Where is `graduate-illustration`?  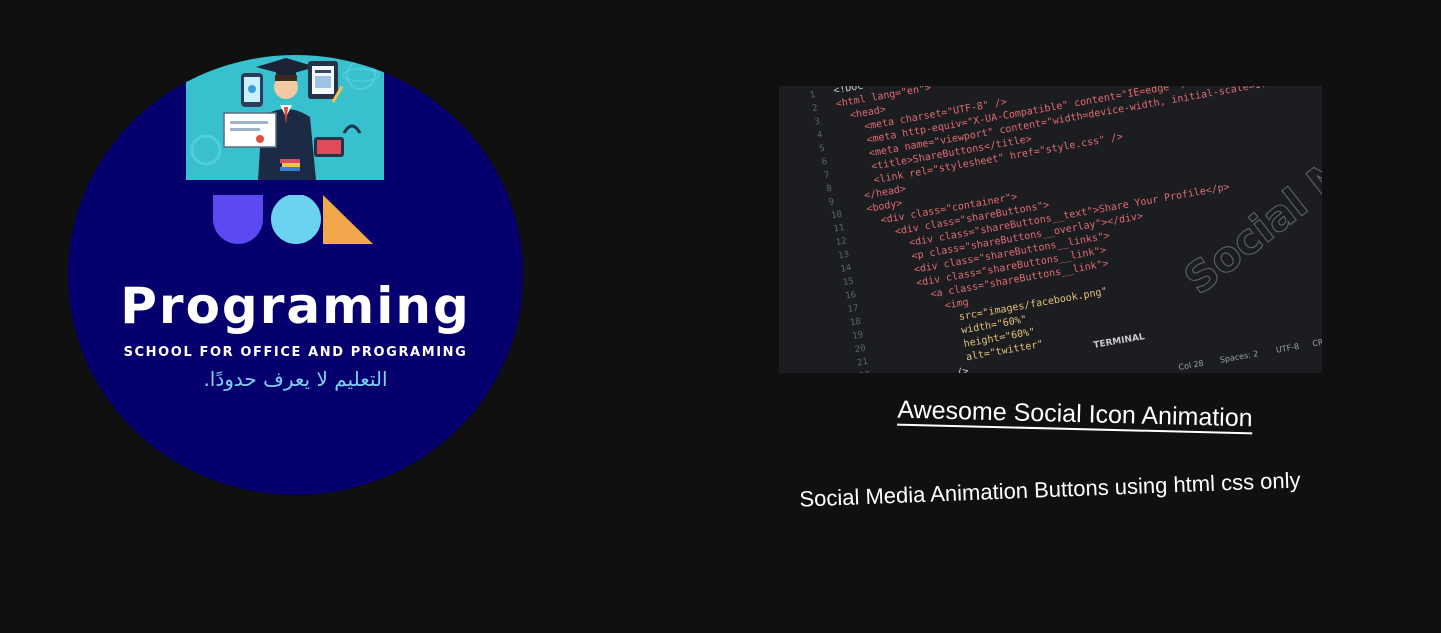
graduate-illustration is located at coordinates (285, 117).